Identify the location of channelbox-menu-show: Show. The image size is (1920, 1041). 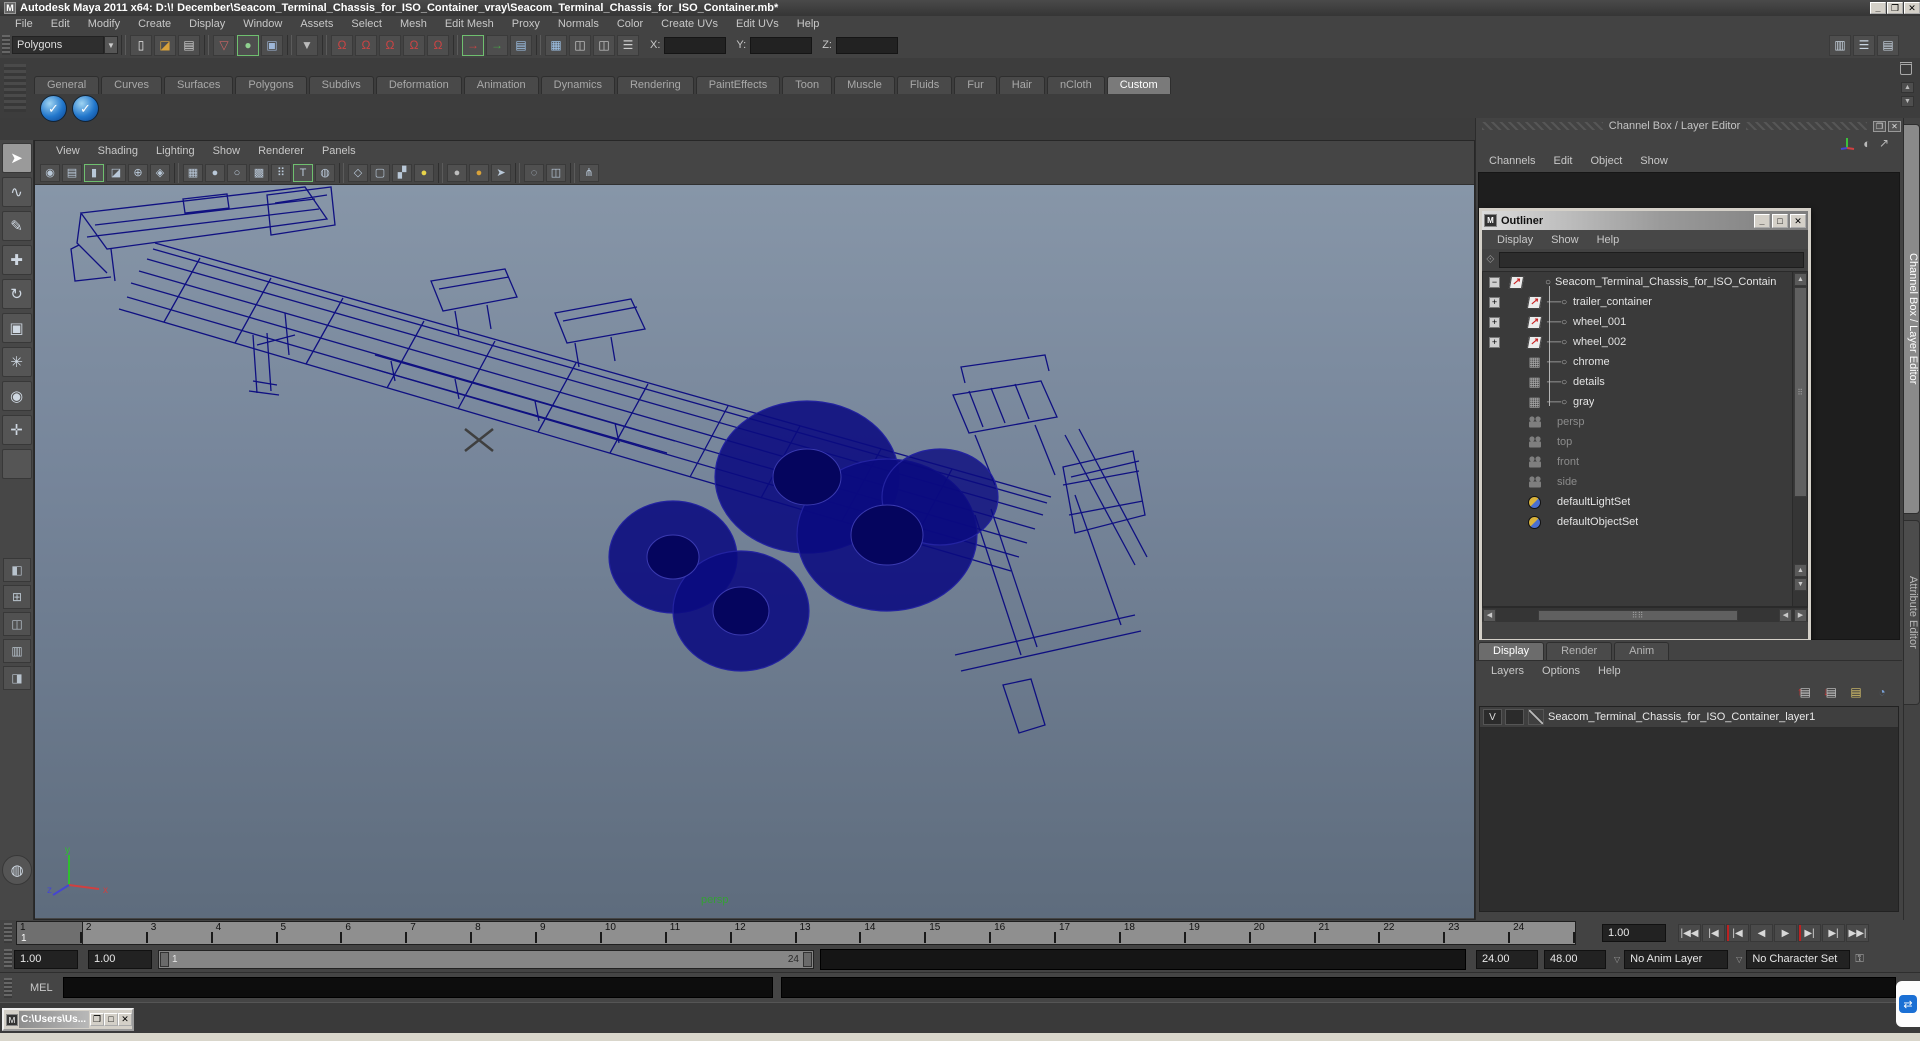
(1654, 161).